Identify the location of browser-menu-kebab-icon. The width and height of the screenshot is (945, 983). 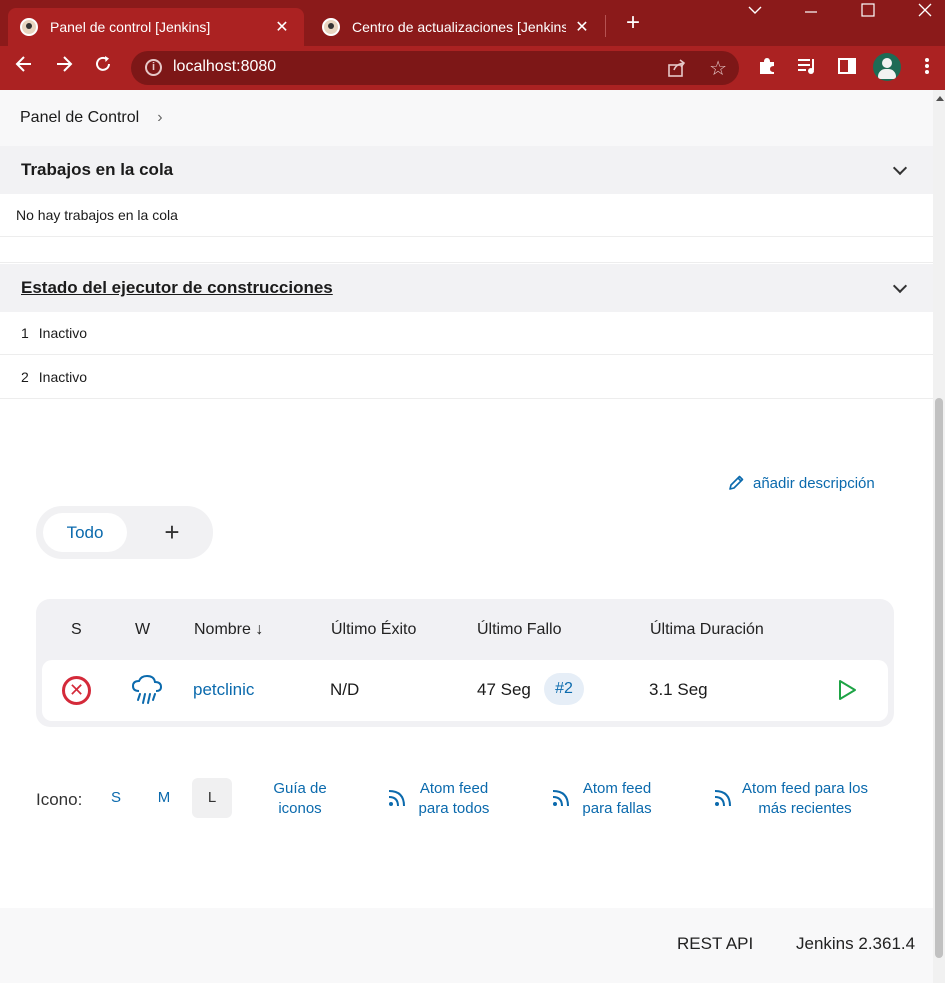
(927, 68).